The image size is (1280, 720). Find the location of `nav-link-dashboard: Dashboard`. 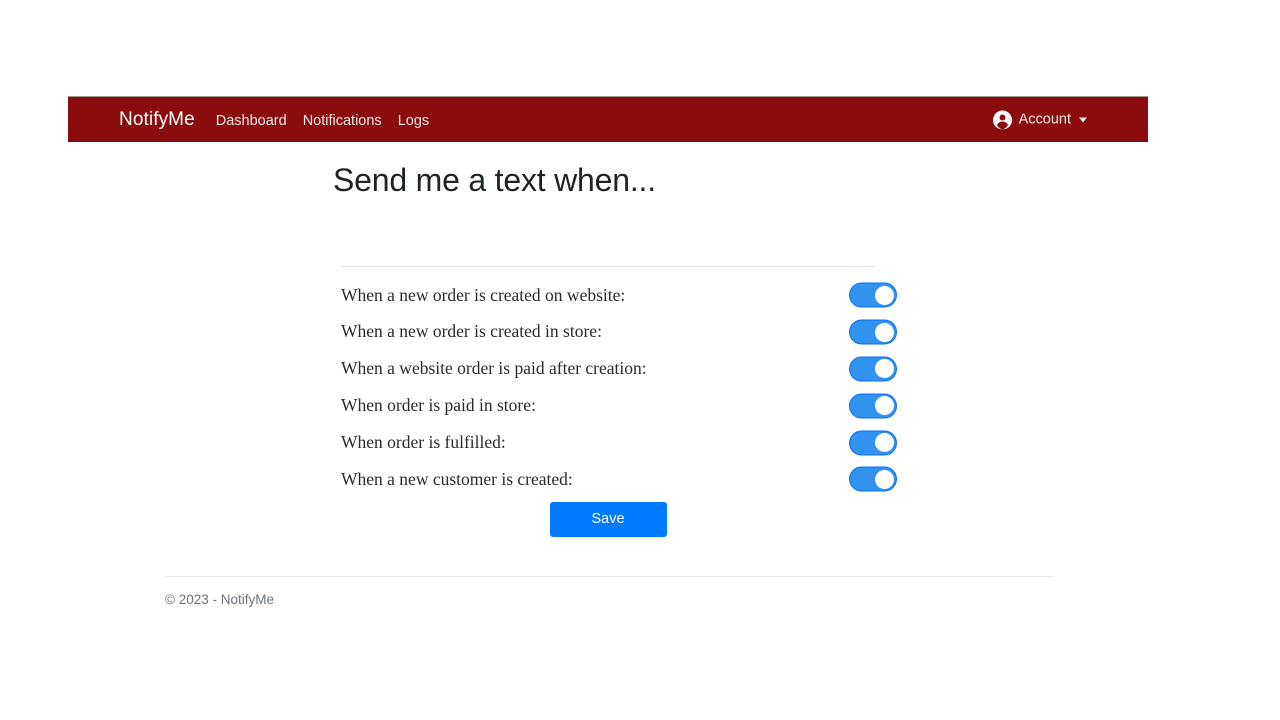

nav-link-dashboard: Dashboard is located at coordinates (251, 121).